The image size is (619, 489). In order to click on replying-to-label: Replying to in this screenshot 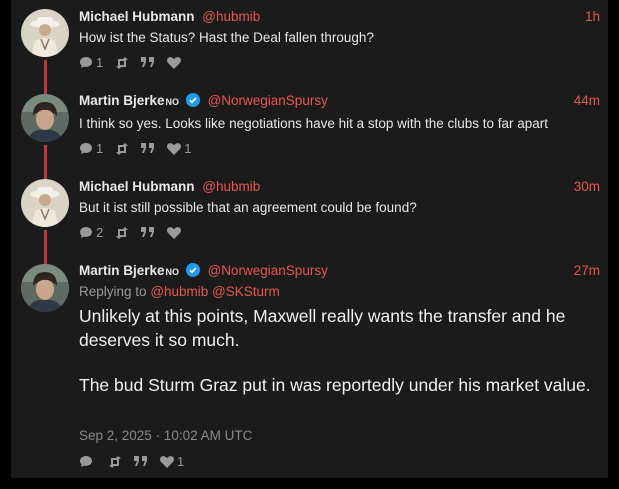, I will do `click(113, 291)`.